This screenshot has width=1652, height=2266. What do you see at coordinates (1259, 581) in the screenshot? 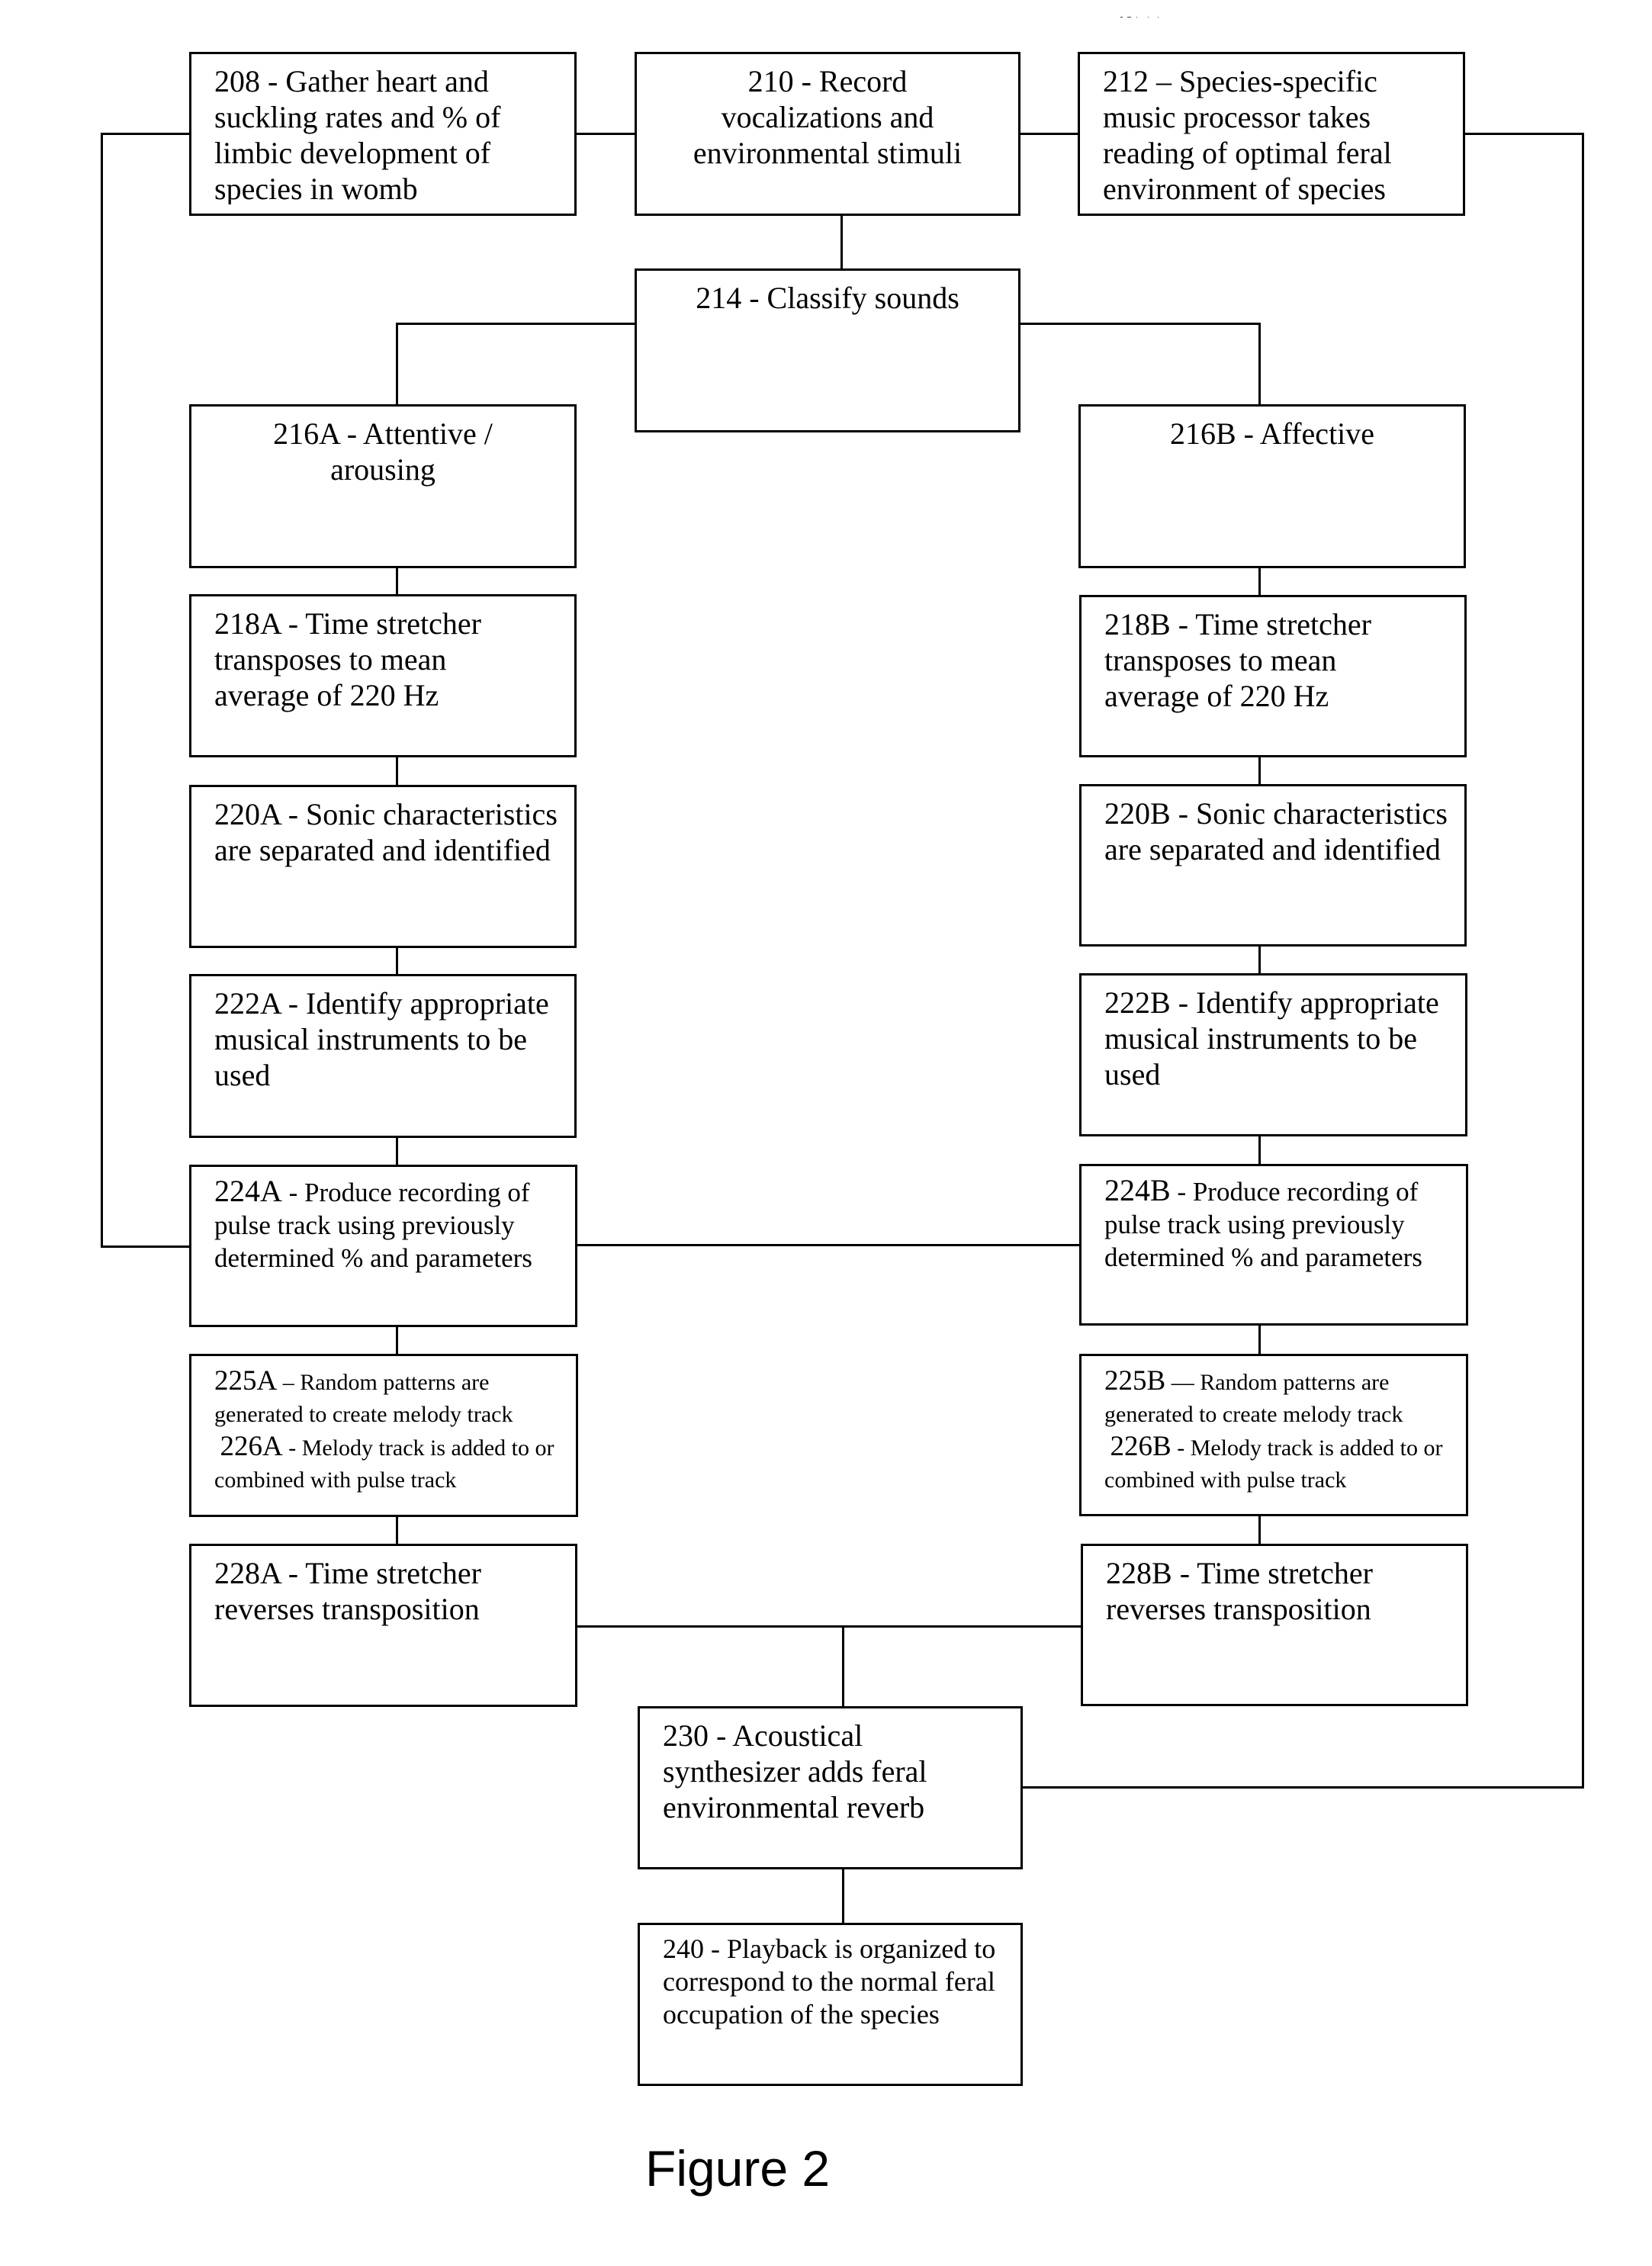
I see `connector-216b-218b` at bounding box center [1259, 581].